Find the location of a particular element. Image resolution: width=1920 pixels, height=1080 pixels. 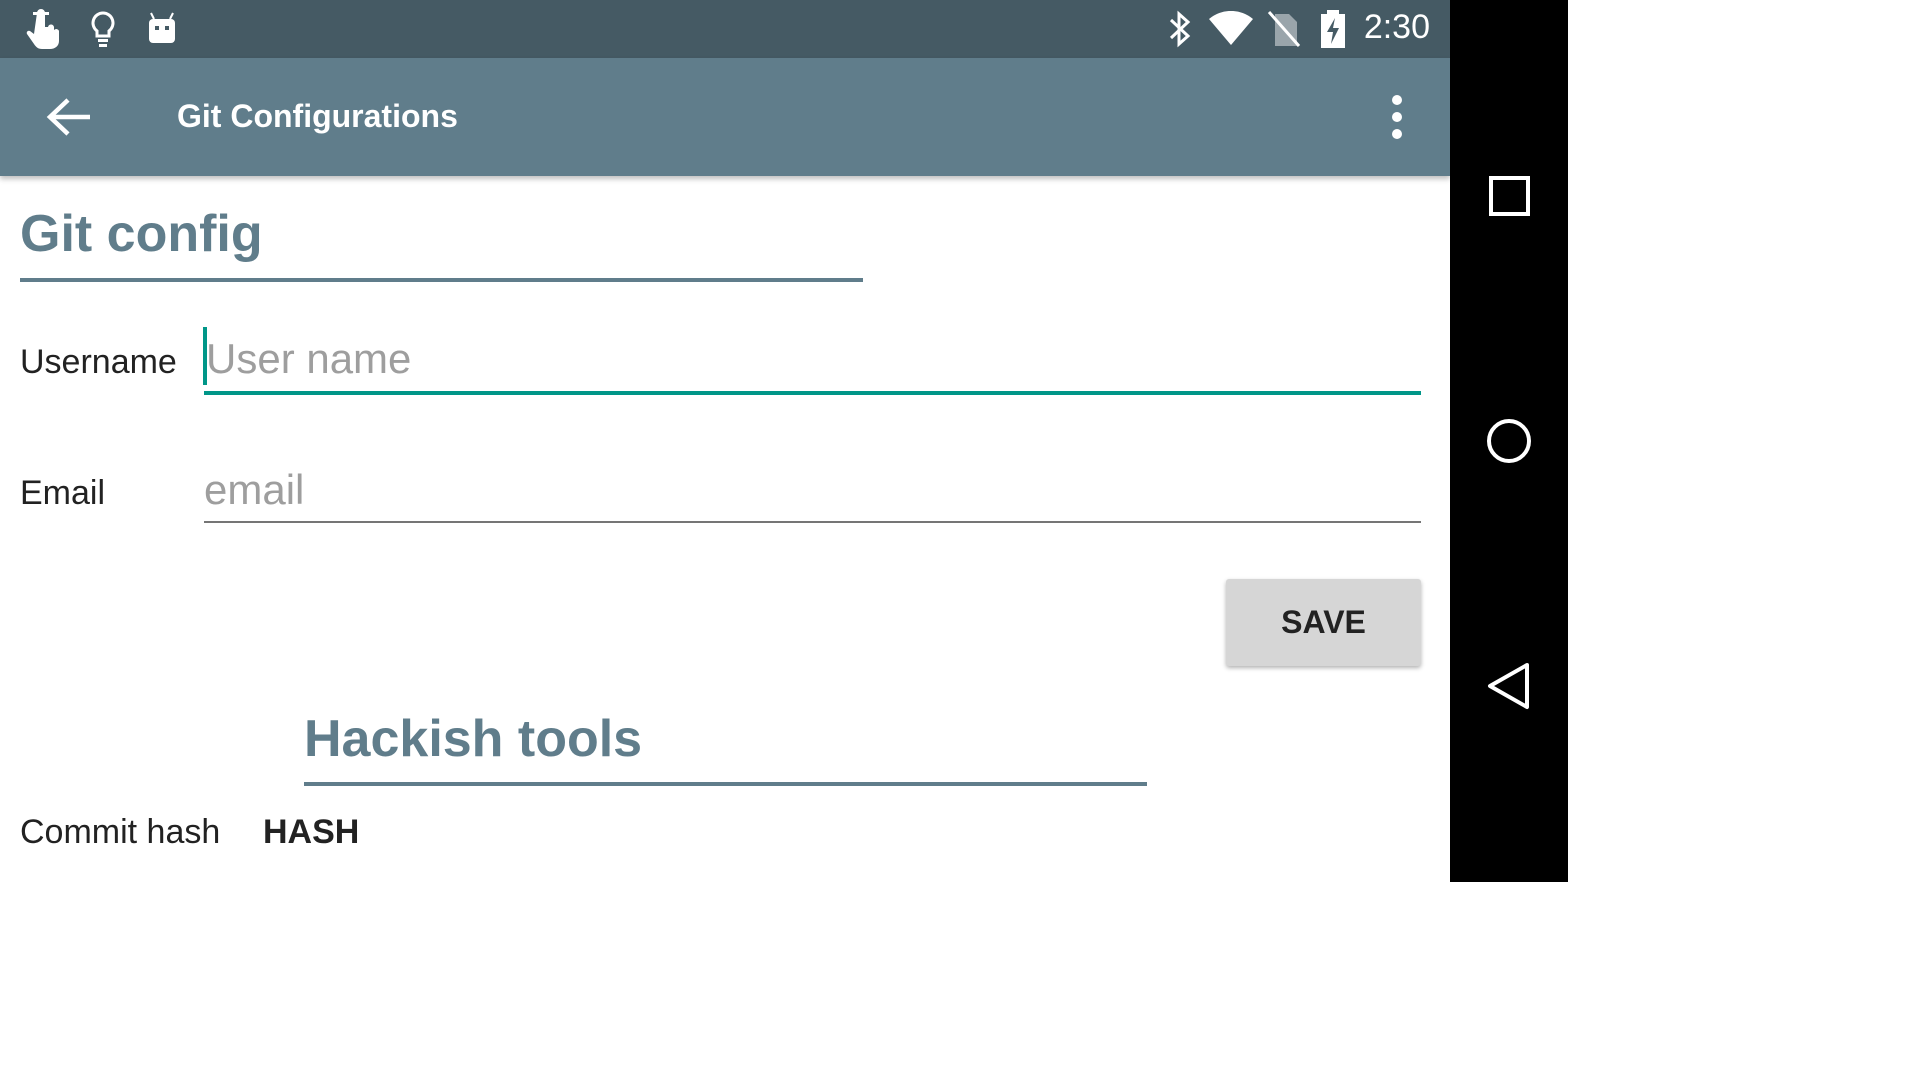

home-circle-icon is located at coordinates (1510, 441).